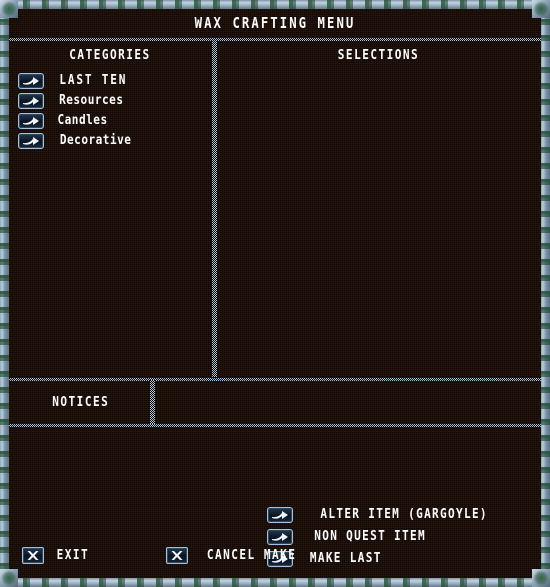  What do you see at coordinates (82, 120) in the screenshot?
I see `list-item-label: Candles` at bounding box center [82, 120].